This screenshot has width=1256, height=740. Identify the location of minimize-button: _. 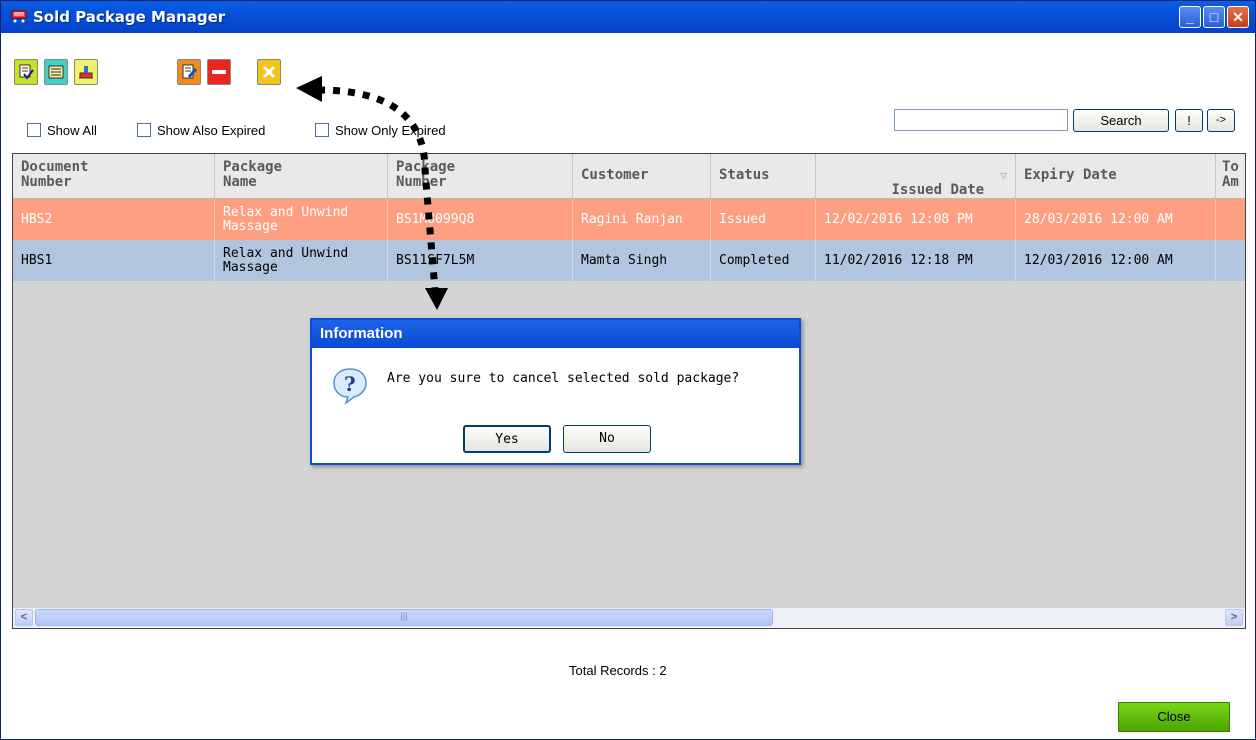
(1190, 17).